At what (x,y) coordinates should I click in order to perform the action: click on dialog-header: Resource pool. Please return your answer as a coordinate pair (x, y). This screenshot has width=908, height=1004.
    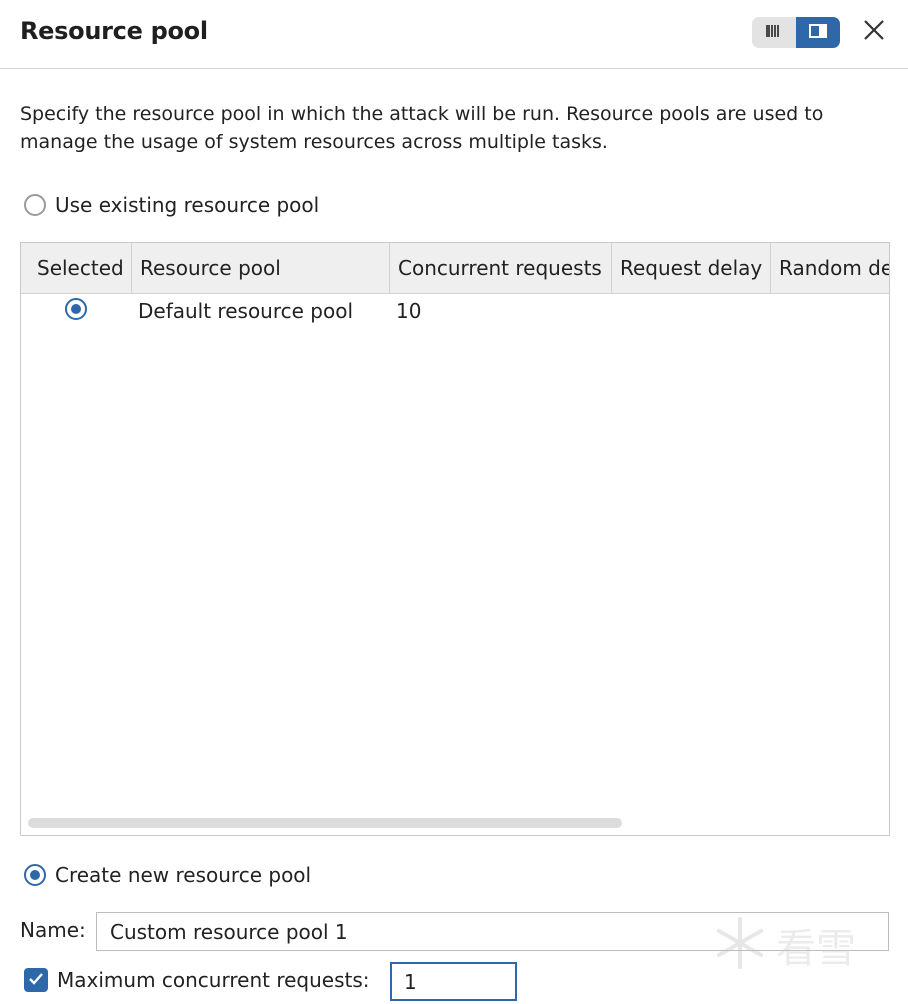
    Looking at the image, I should click on (454, 34).